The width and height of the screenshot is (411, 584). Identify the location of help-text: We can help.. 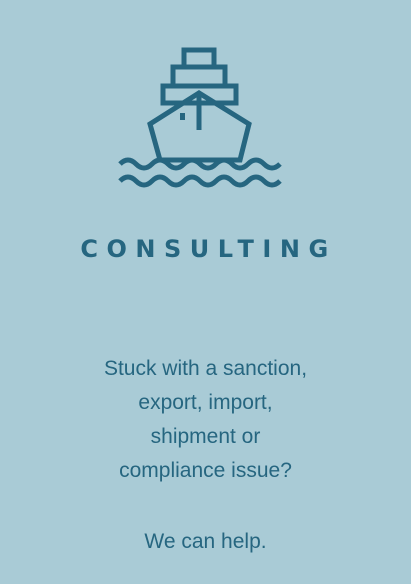
(205, 541).